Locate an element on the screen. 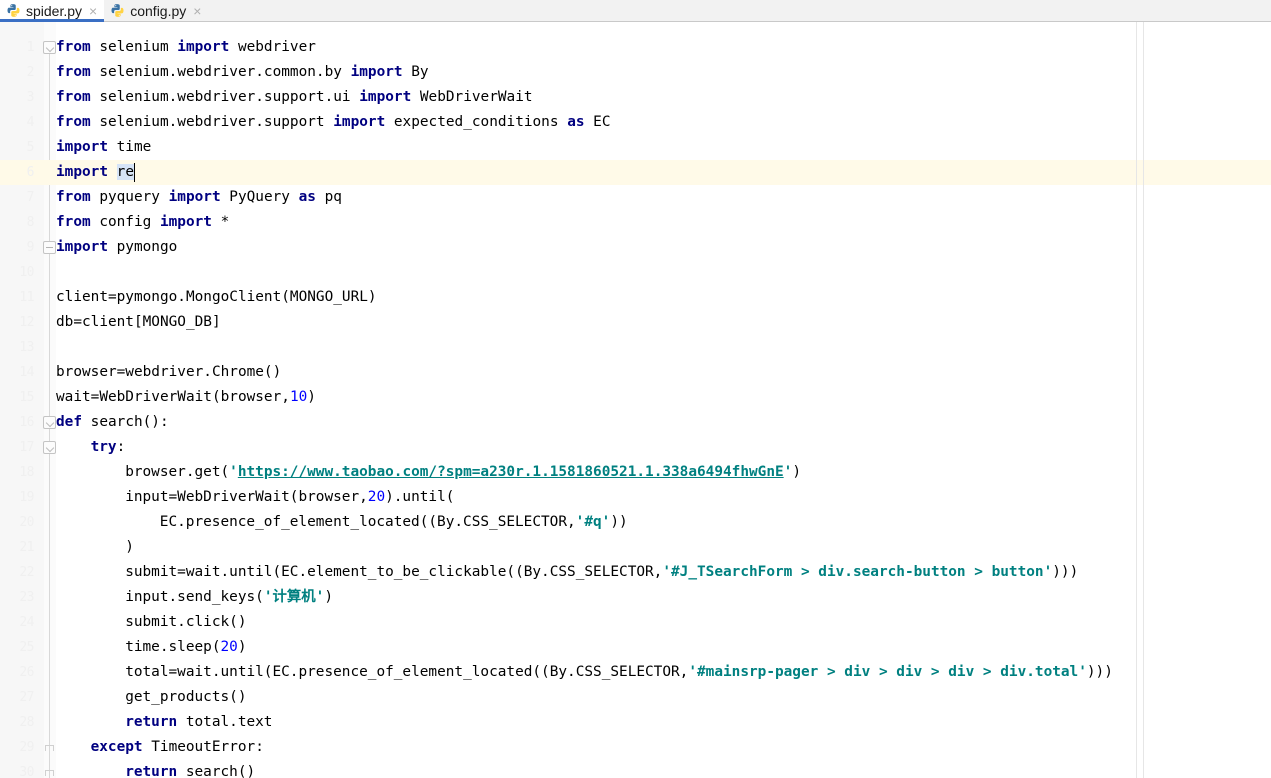 The width and height of the screenshot is (1271, 778). token-plain: TimeoutError: is located at coordinates (203, 747).